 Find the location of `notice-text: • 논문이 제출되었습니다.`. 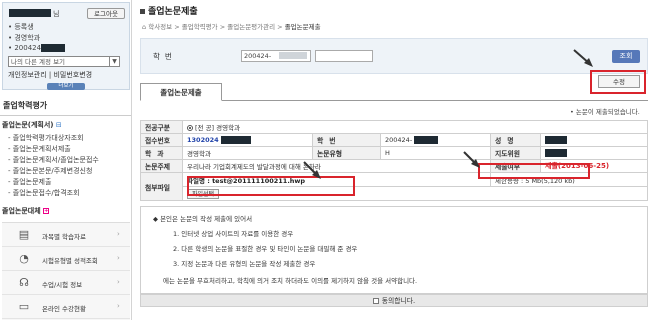

notice-text: • 논문이 제출되었습니다. is located at coordinates (605, 112).